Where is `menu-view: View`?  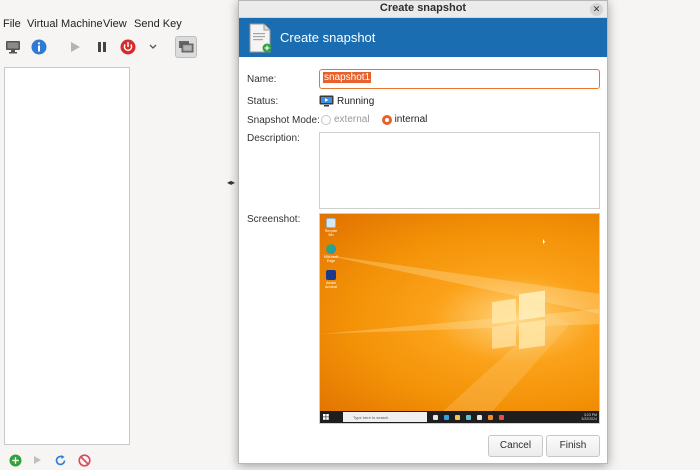
menu-view: View is located at coordinates (115, 24).